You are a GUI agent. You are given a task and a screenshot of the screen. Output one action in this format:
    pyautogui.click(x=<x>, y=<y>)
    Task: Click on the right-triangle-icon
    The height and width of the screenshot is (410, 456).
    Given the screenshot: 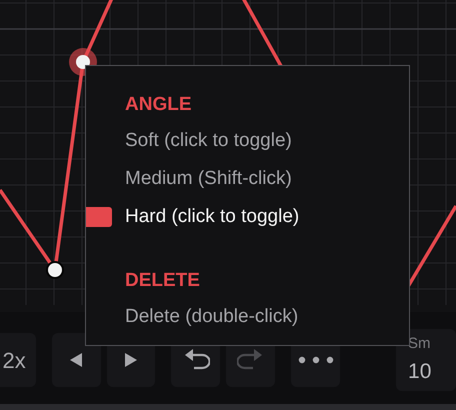 What is the action you would take?
    pyautogui.click(x=131, y=360)
    